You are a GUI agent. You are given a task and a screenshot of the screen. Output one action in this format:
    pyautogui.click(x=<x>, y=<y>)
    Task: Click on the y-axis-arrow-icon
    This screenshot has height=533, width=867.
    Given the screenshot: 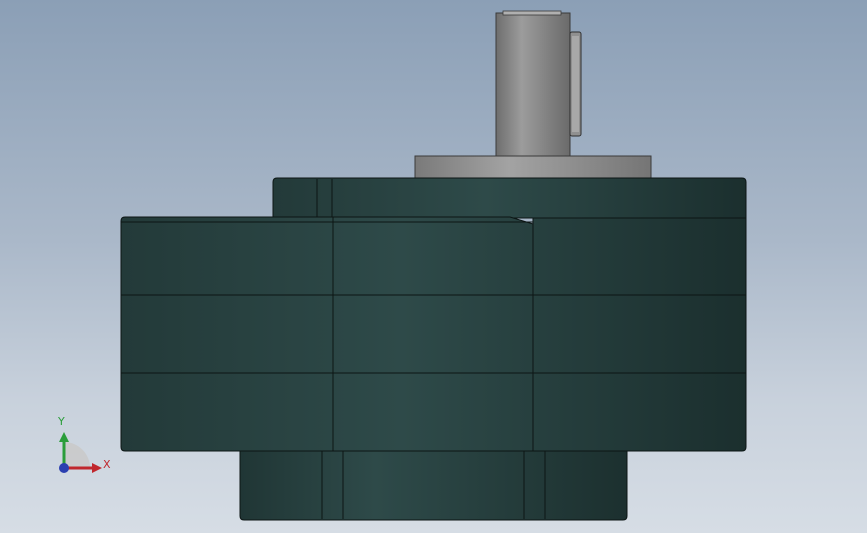 What is the action you would take?
    pyautogui.click(x=64, y=437)
    